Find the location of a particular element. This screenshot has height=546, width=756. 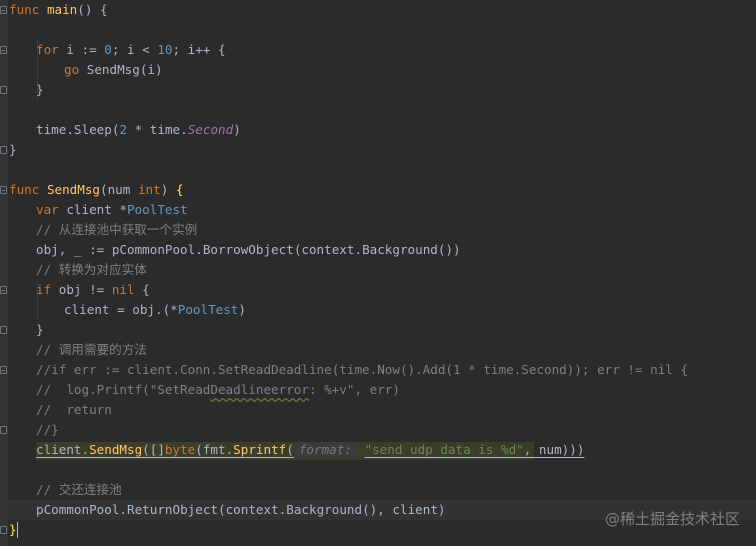

typo-highlight: Deadlineerror is located at coordinates (259, 389).